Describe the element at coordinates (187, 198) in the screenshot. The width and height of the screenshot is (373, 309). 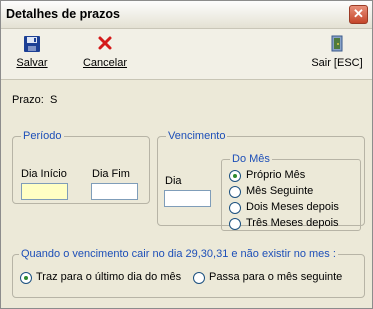
I see `dia-input` at that location.